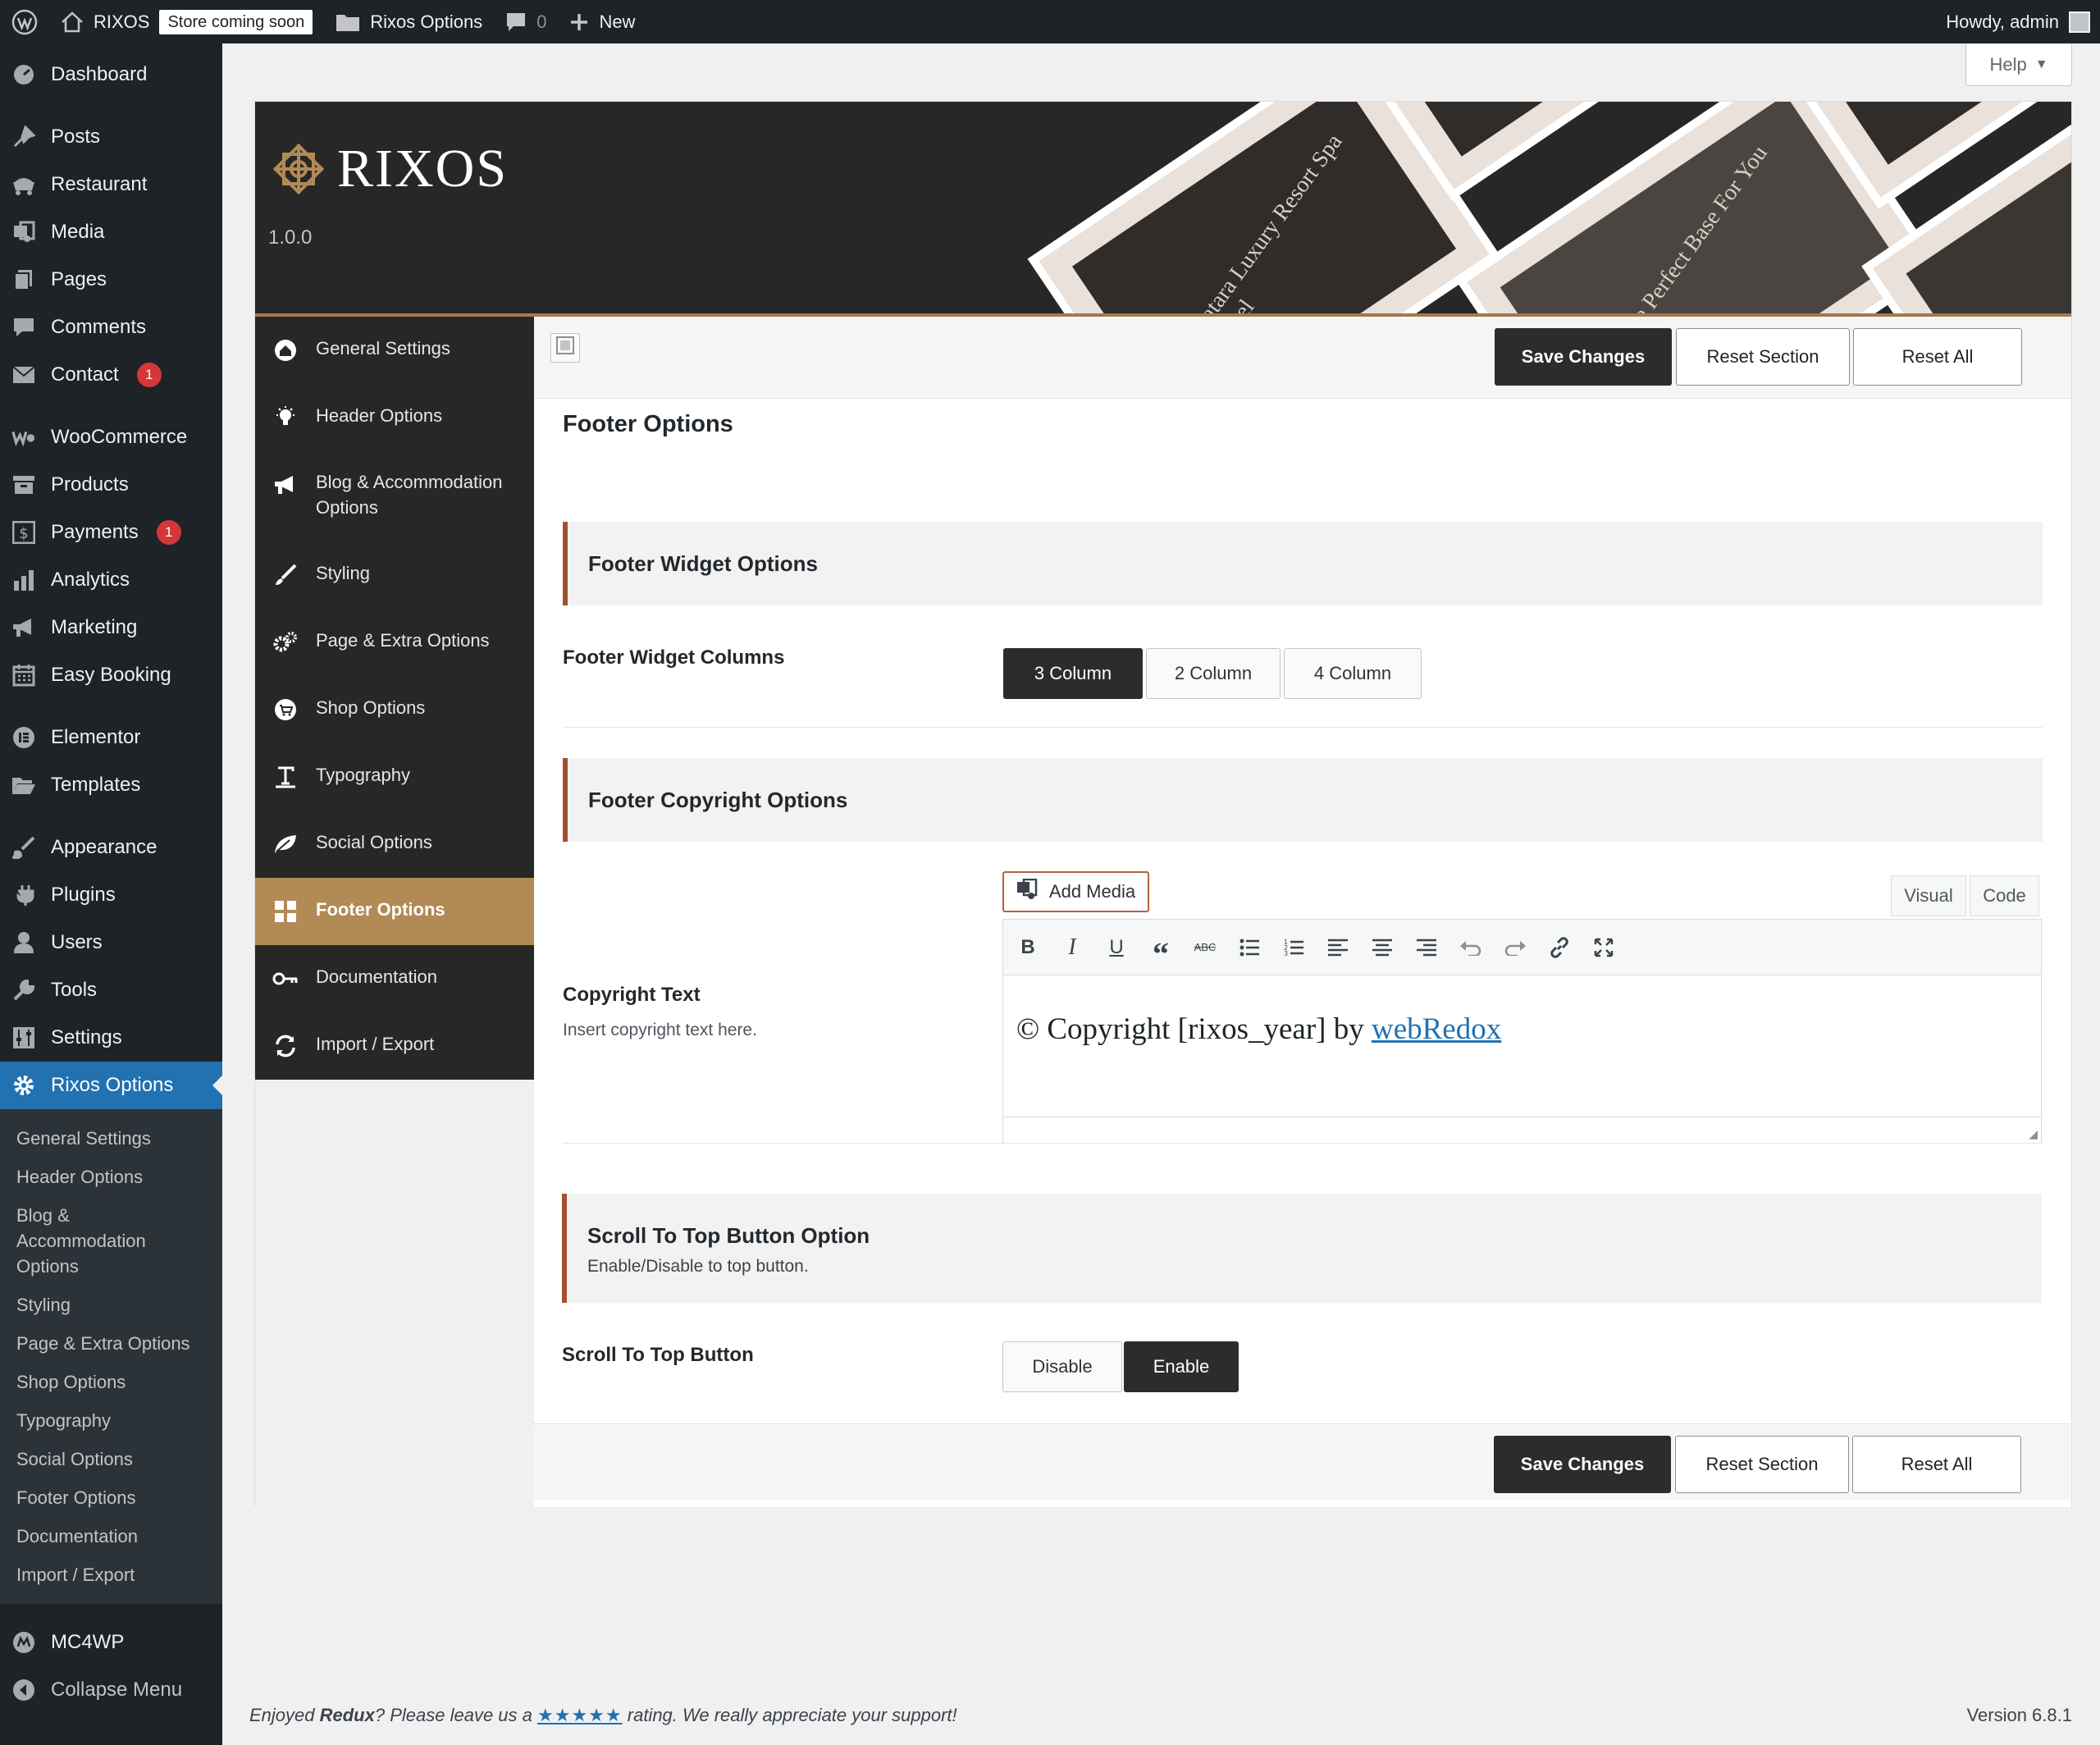  Describe the element at coordinates (90, 1241) in the screenshot. I see `submenu-blog-accommodation: Blog & Accommodation Options` at that location.